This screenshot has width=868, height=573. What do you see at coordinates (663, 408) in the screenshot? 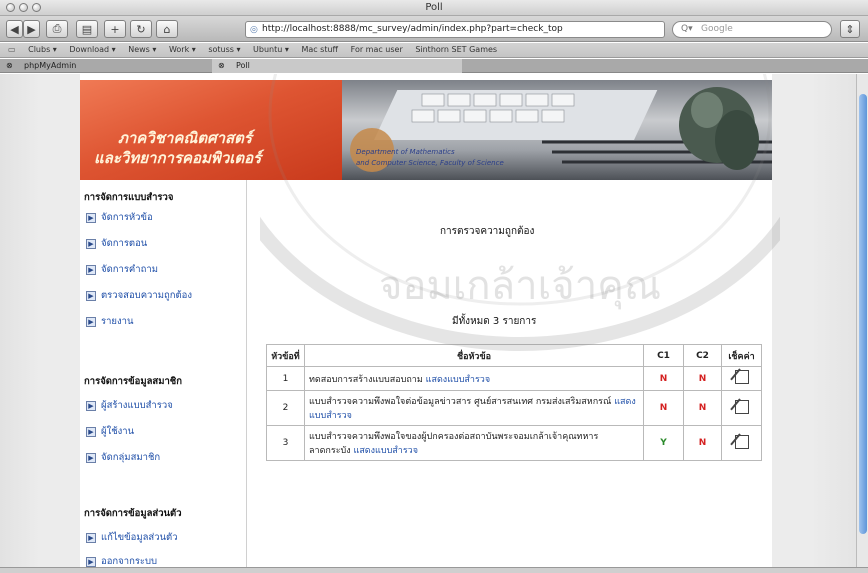
I see `cell-c1: N` at bounding box center [663, 408].